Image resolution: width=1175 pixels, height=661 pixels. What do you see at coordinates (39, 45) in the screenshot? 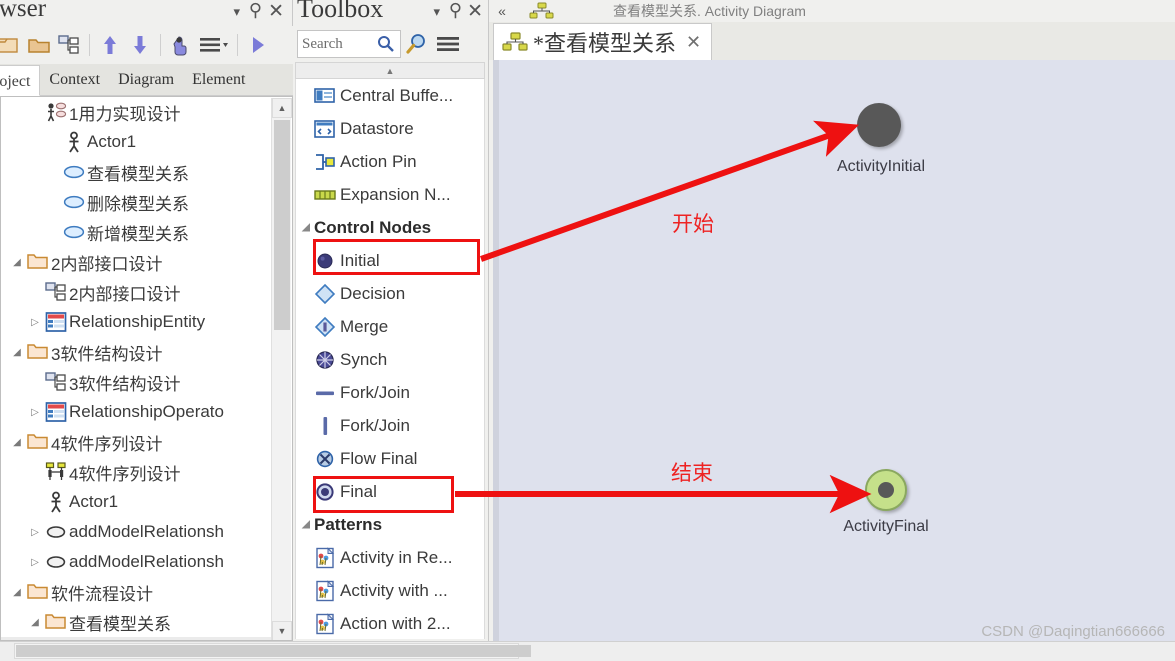
I see `folder-icon` at bounding box center [39, 45].